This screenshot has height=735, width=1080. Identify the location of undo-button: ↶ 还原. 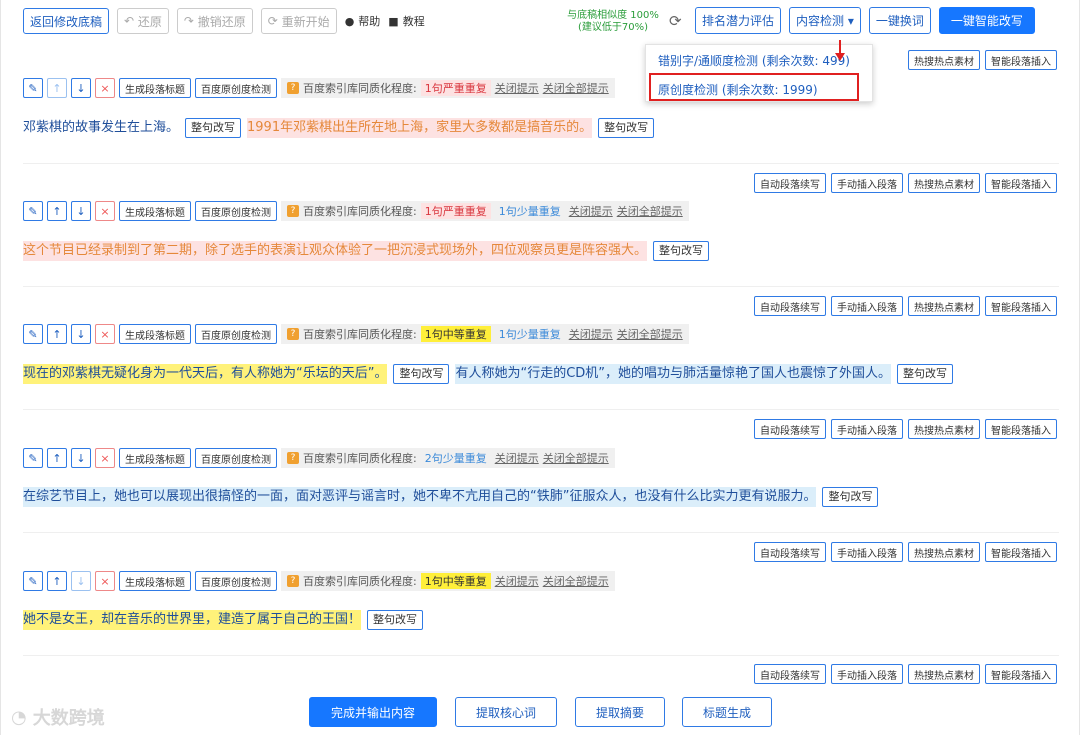
(143, 21).